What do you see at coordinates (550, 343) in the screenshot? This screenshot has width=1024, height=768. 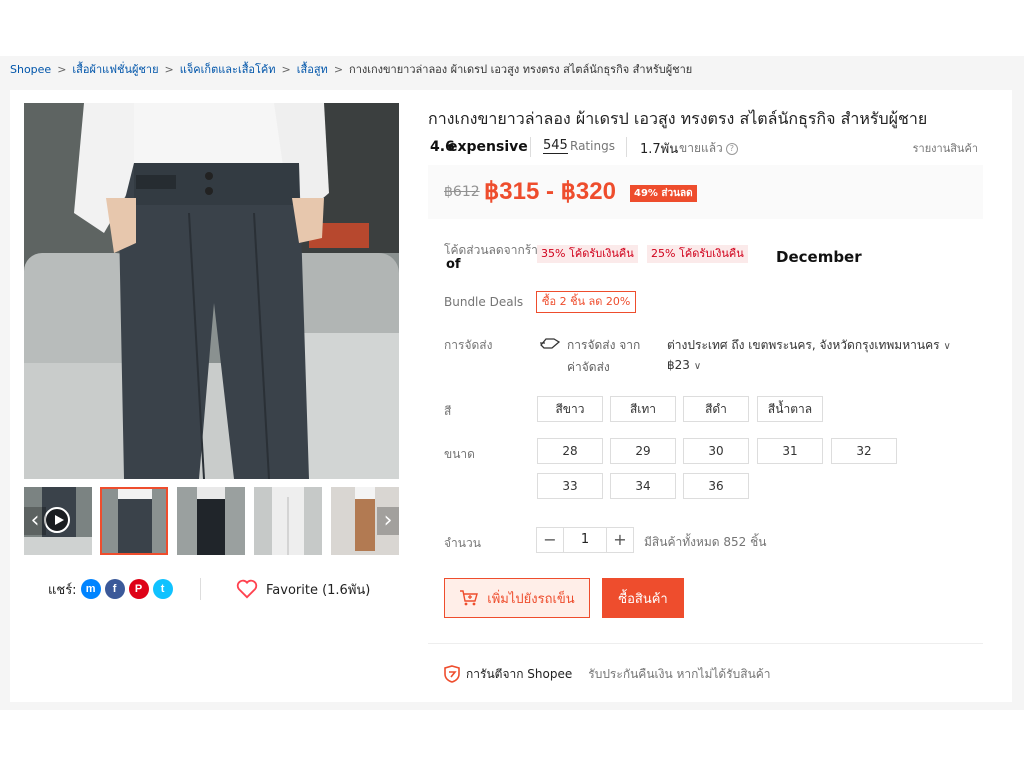 I see `truck-icon` at bounding box center [550, 343].